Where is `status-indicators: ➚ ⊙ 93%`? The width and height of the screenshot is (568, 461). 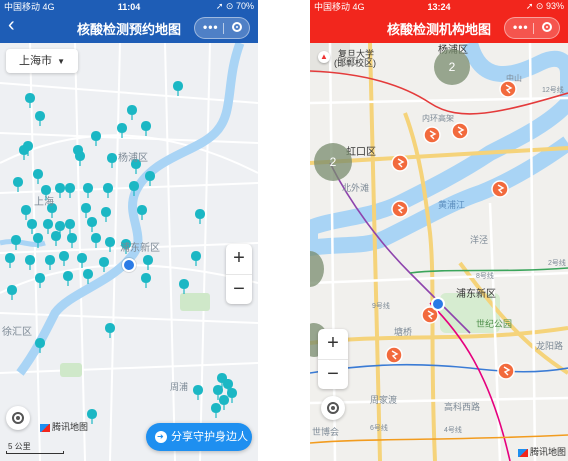 status-indicators: ➚ ⊙ 93% is located at coordinates (544, 6).